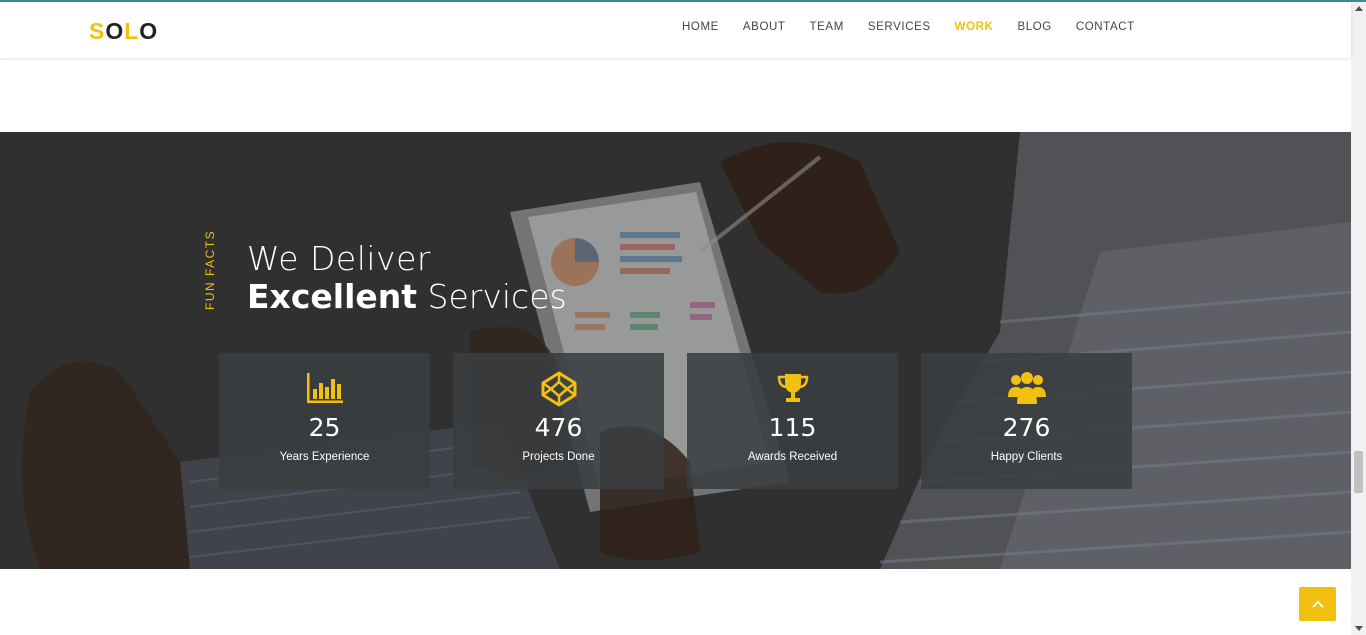 The width and height of the screenshot is (1366, 635). I want to click on stat-card-experience: 25 Years Experience, so click(324, 421).